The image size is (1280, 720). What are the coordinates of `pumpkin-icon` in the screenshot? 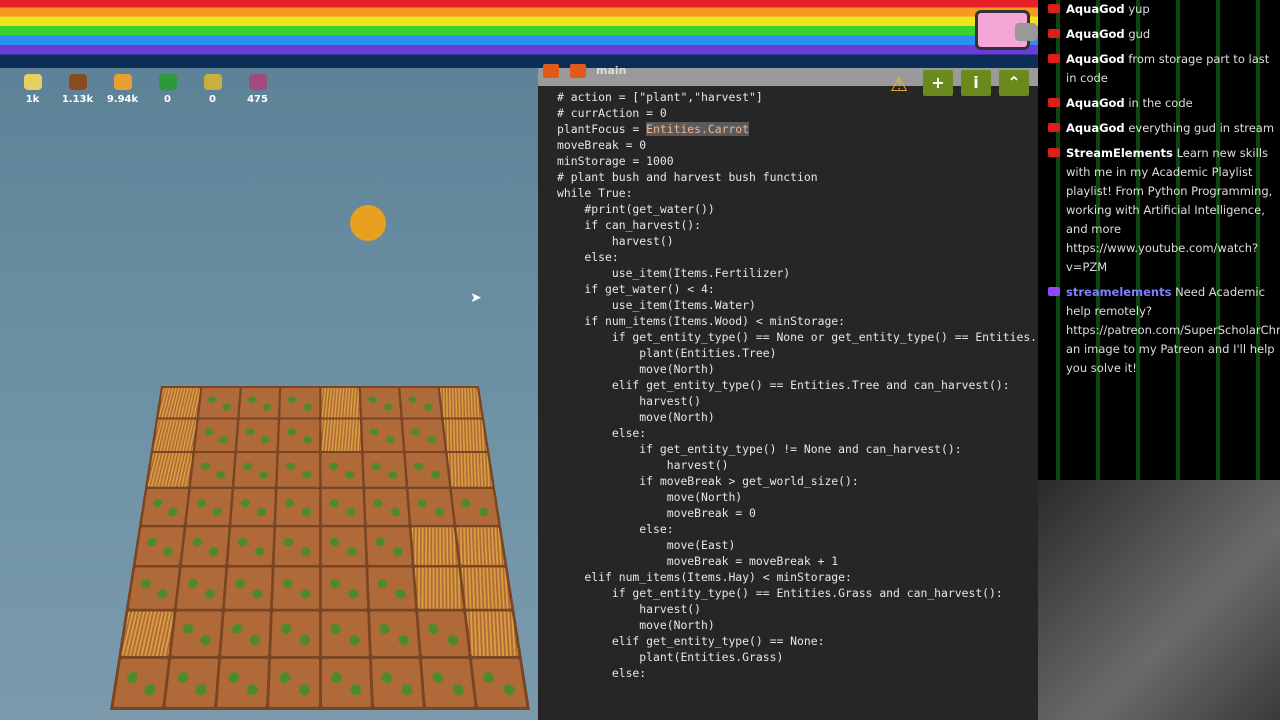 It's located at (257, 82).